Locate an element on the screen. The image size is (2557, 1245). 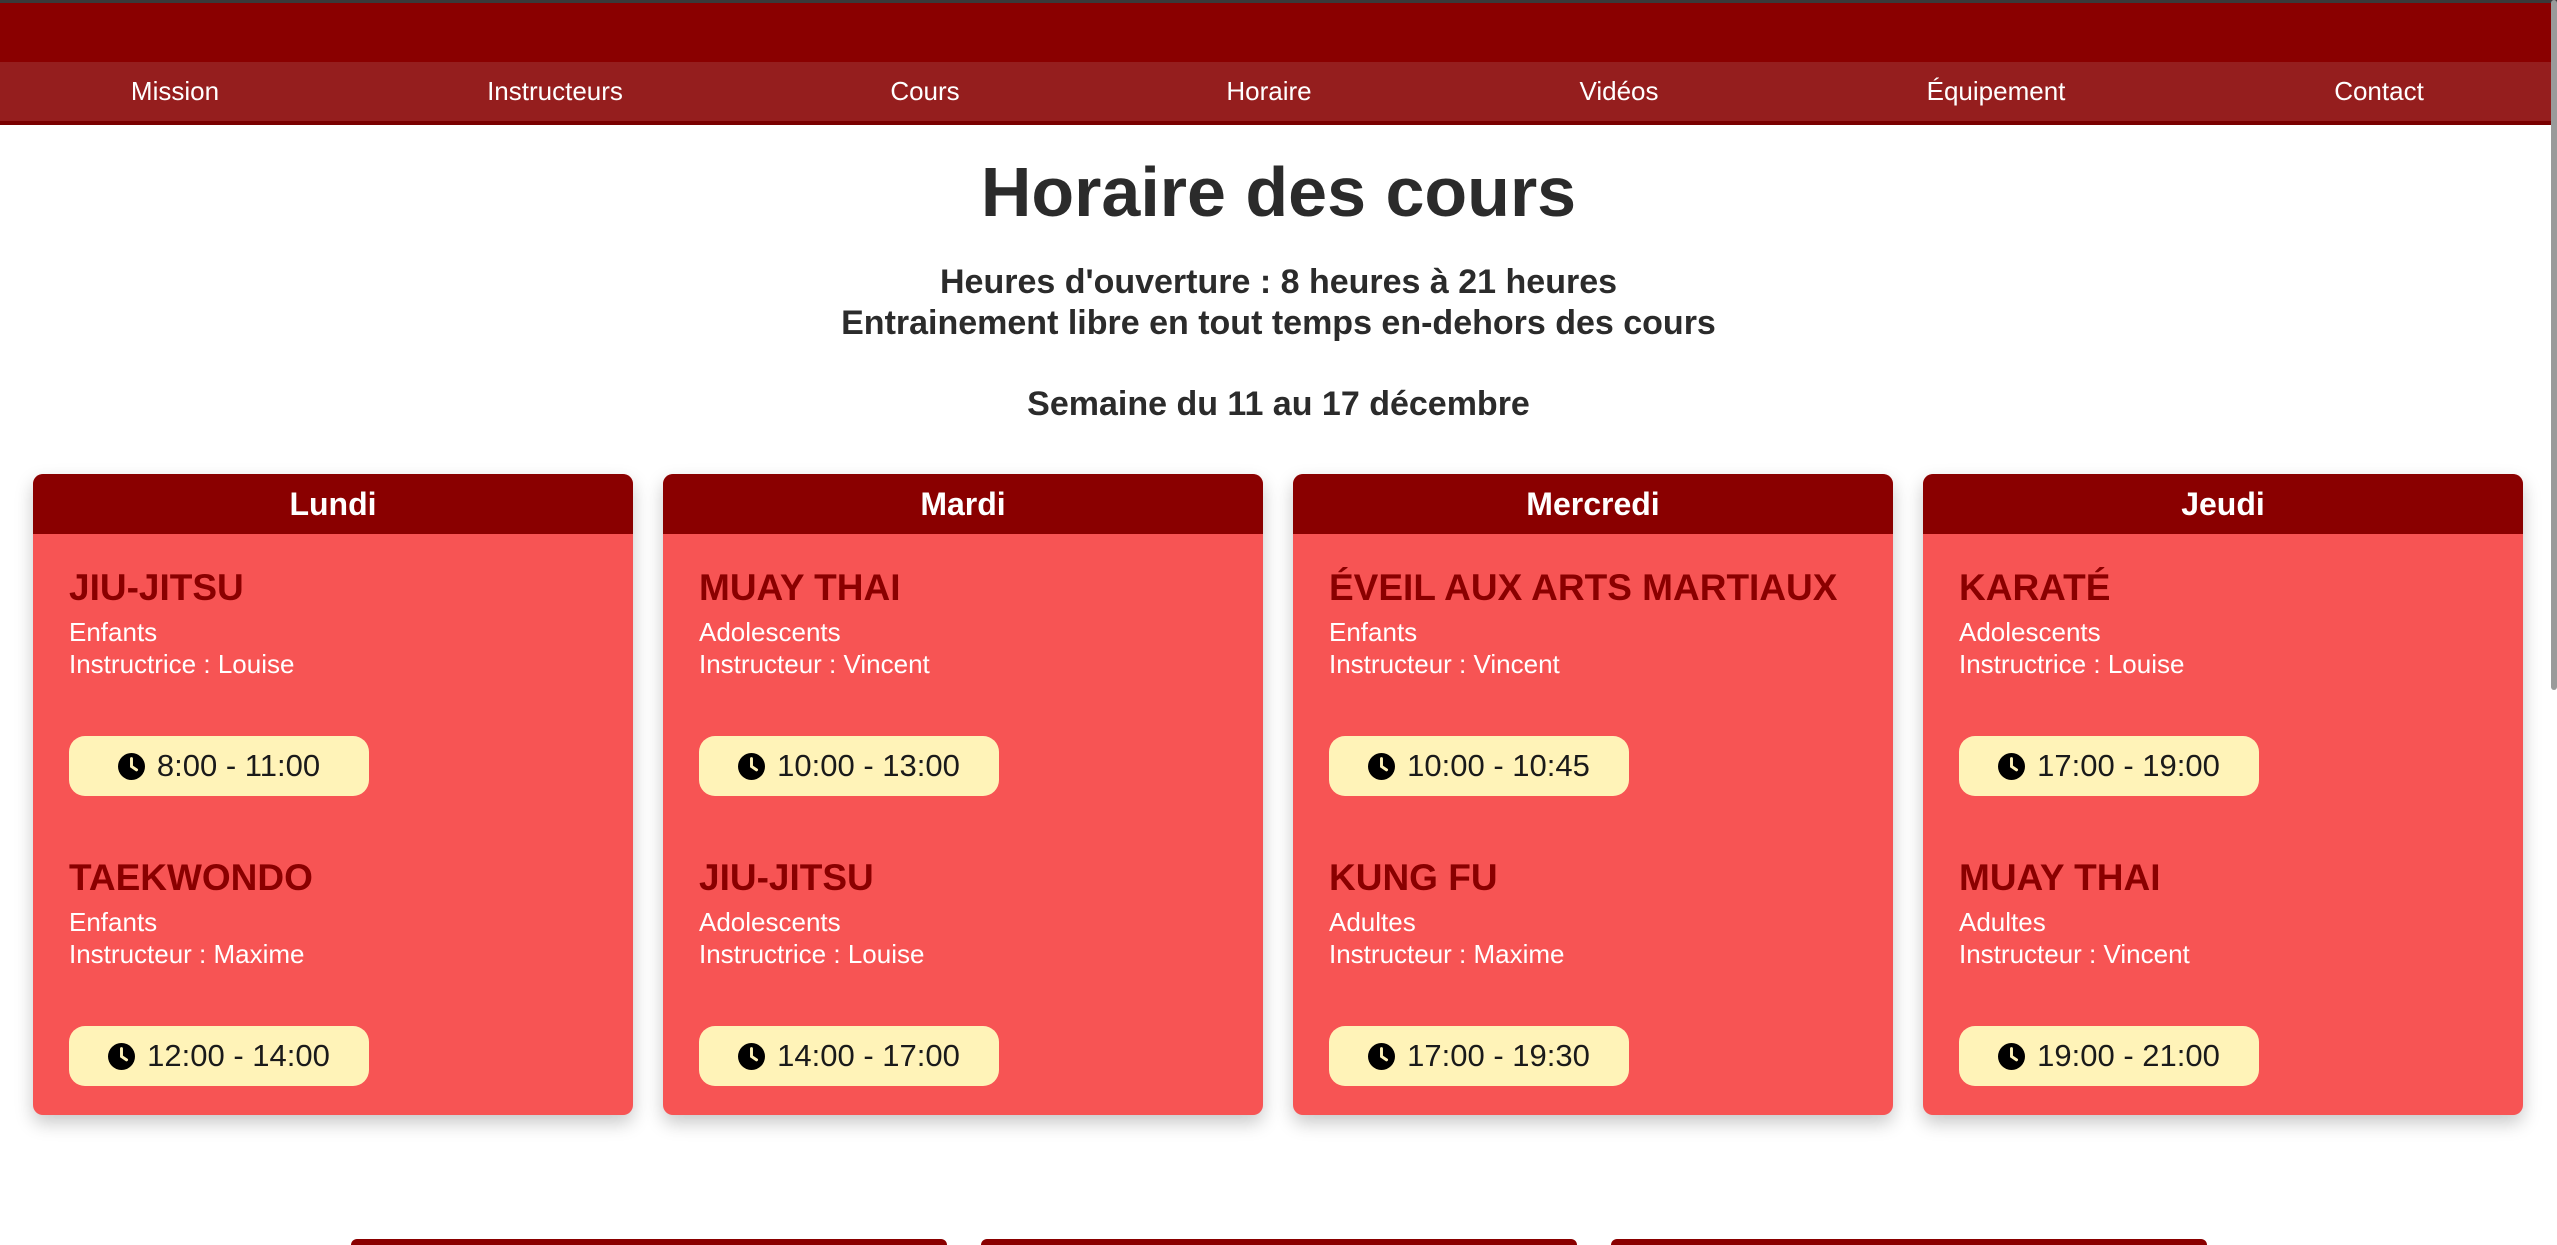
day-card-lundi: Lundi JIU-JITSU Enfants Instructrice is located at coordinates (333, 794).